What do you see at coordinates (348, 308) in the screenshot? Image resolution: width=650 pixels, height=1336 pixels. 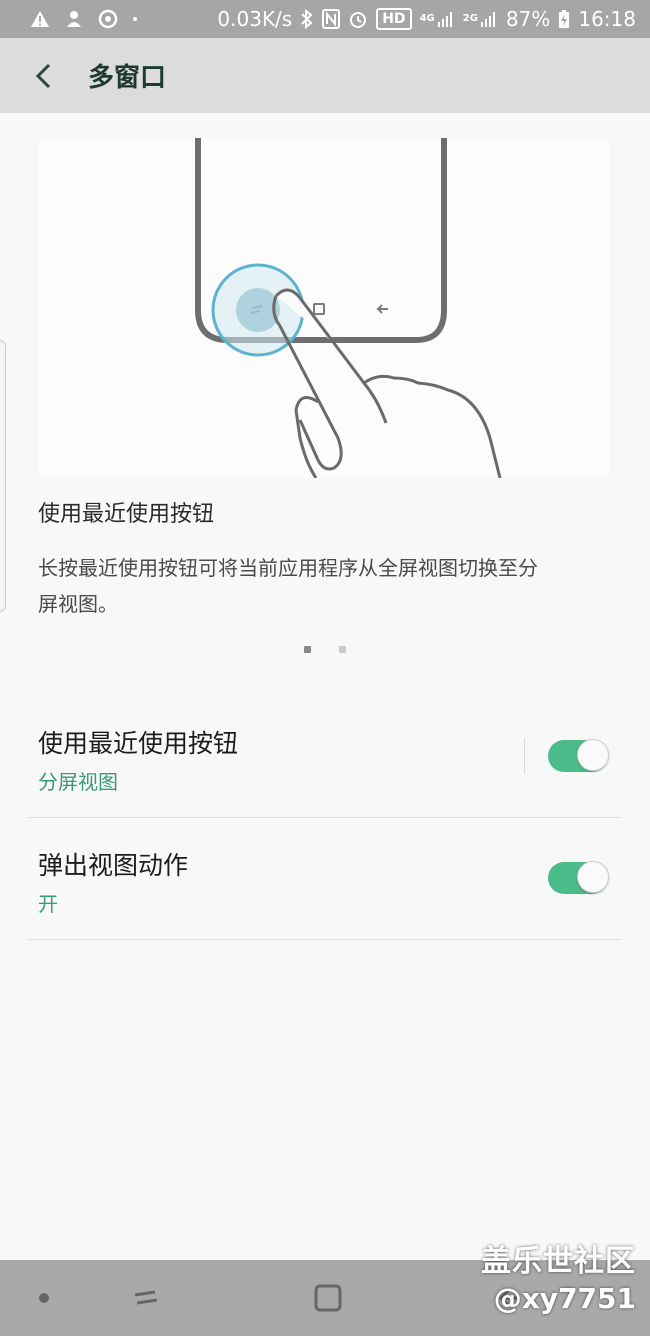 I see `phone-gesture-illustration` at bounding box center [348, 308].